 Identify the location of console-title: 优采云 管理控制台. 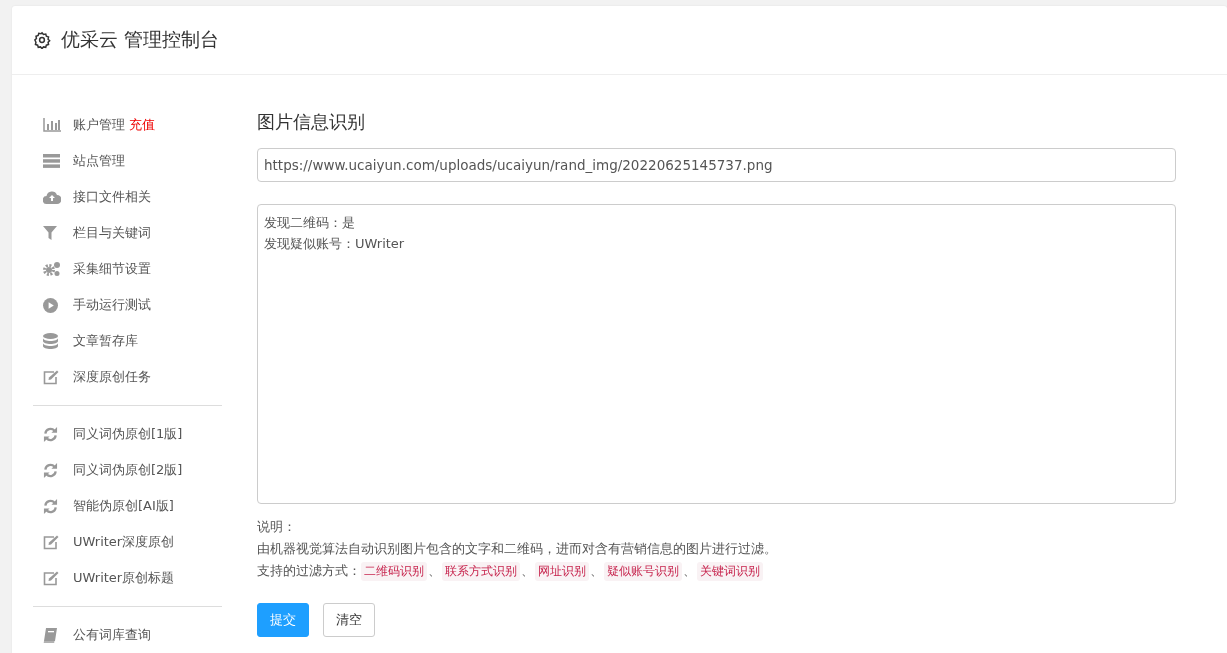
(140, 39).